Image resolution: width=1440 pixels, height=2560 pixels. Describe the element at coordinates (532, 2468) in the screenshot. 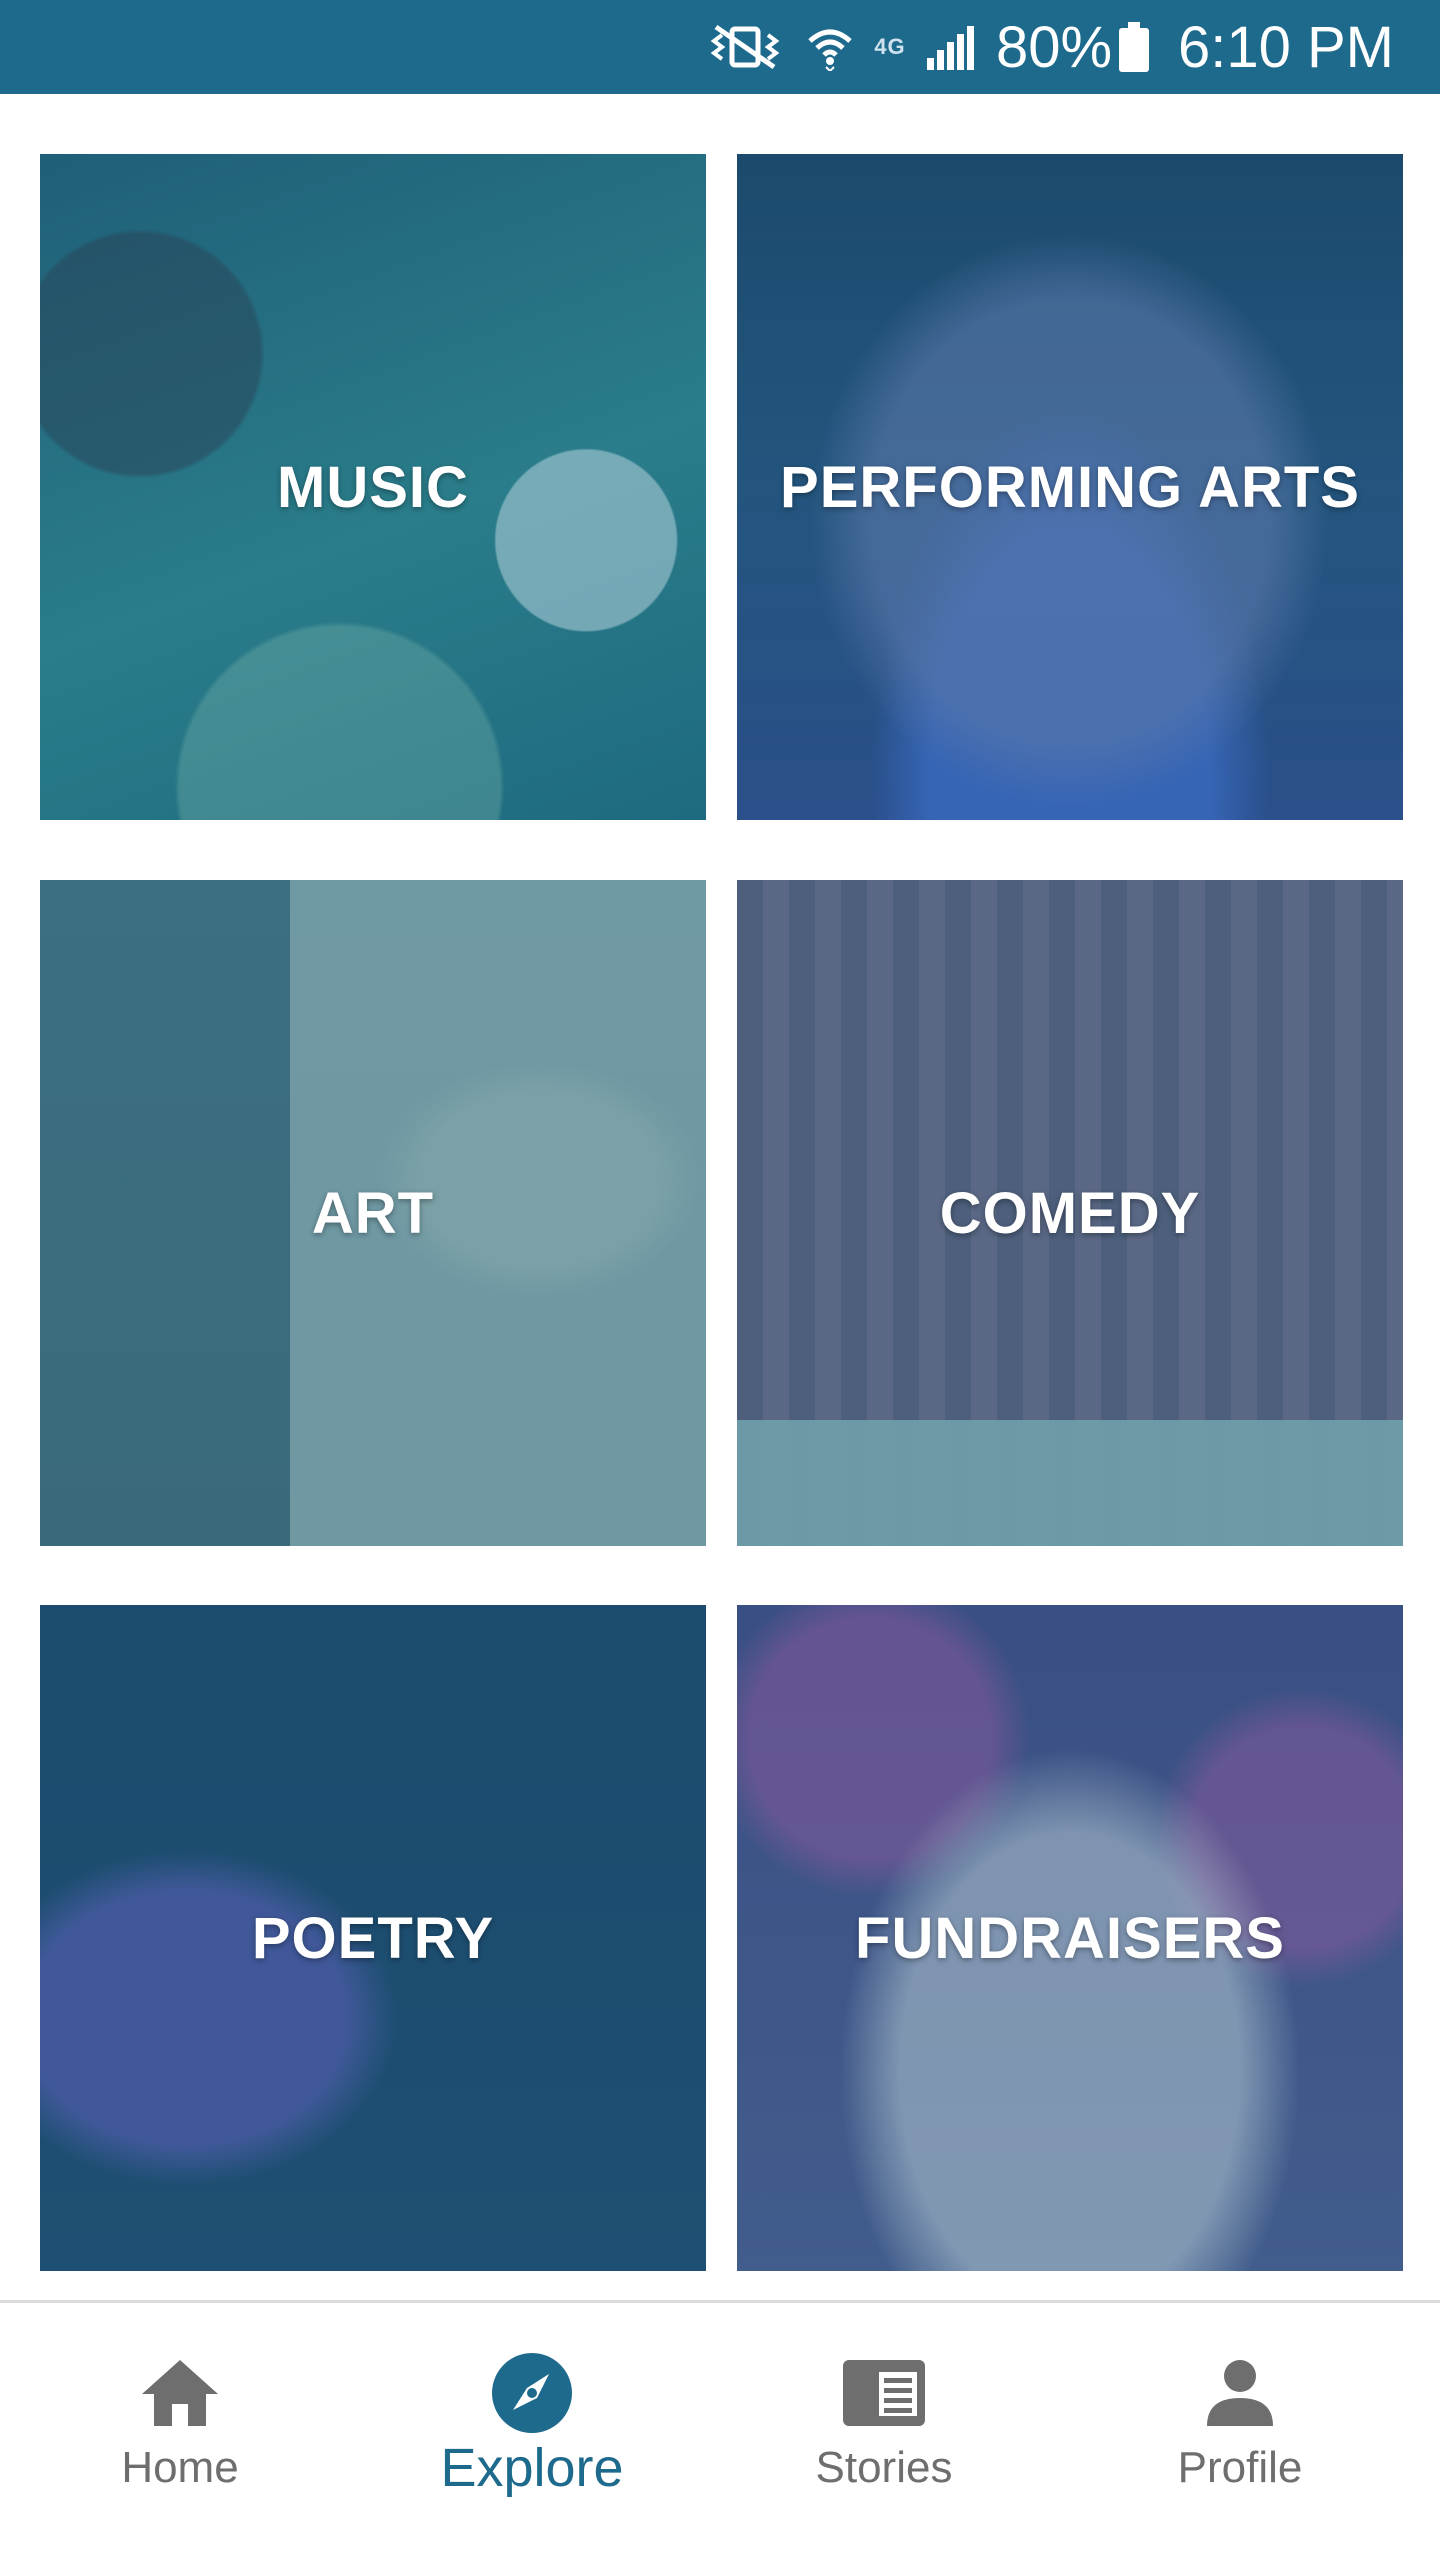

I see `nav-label-explore: Explore` at that location.